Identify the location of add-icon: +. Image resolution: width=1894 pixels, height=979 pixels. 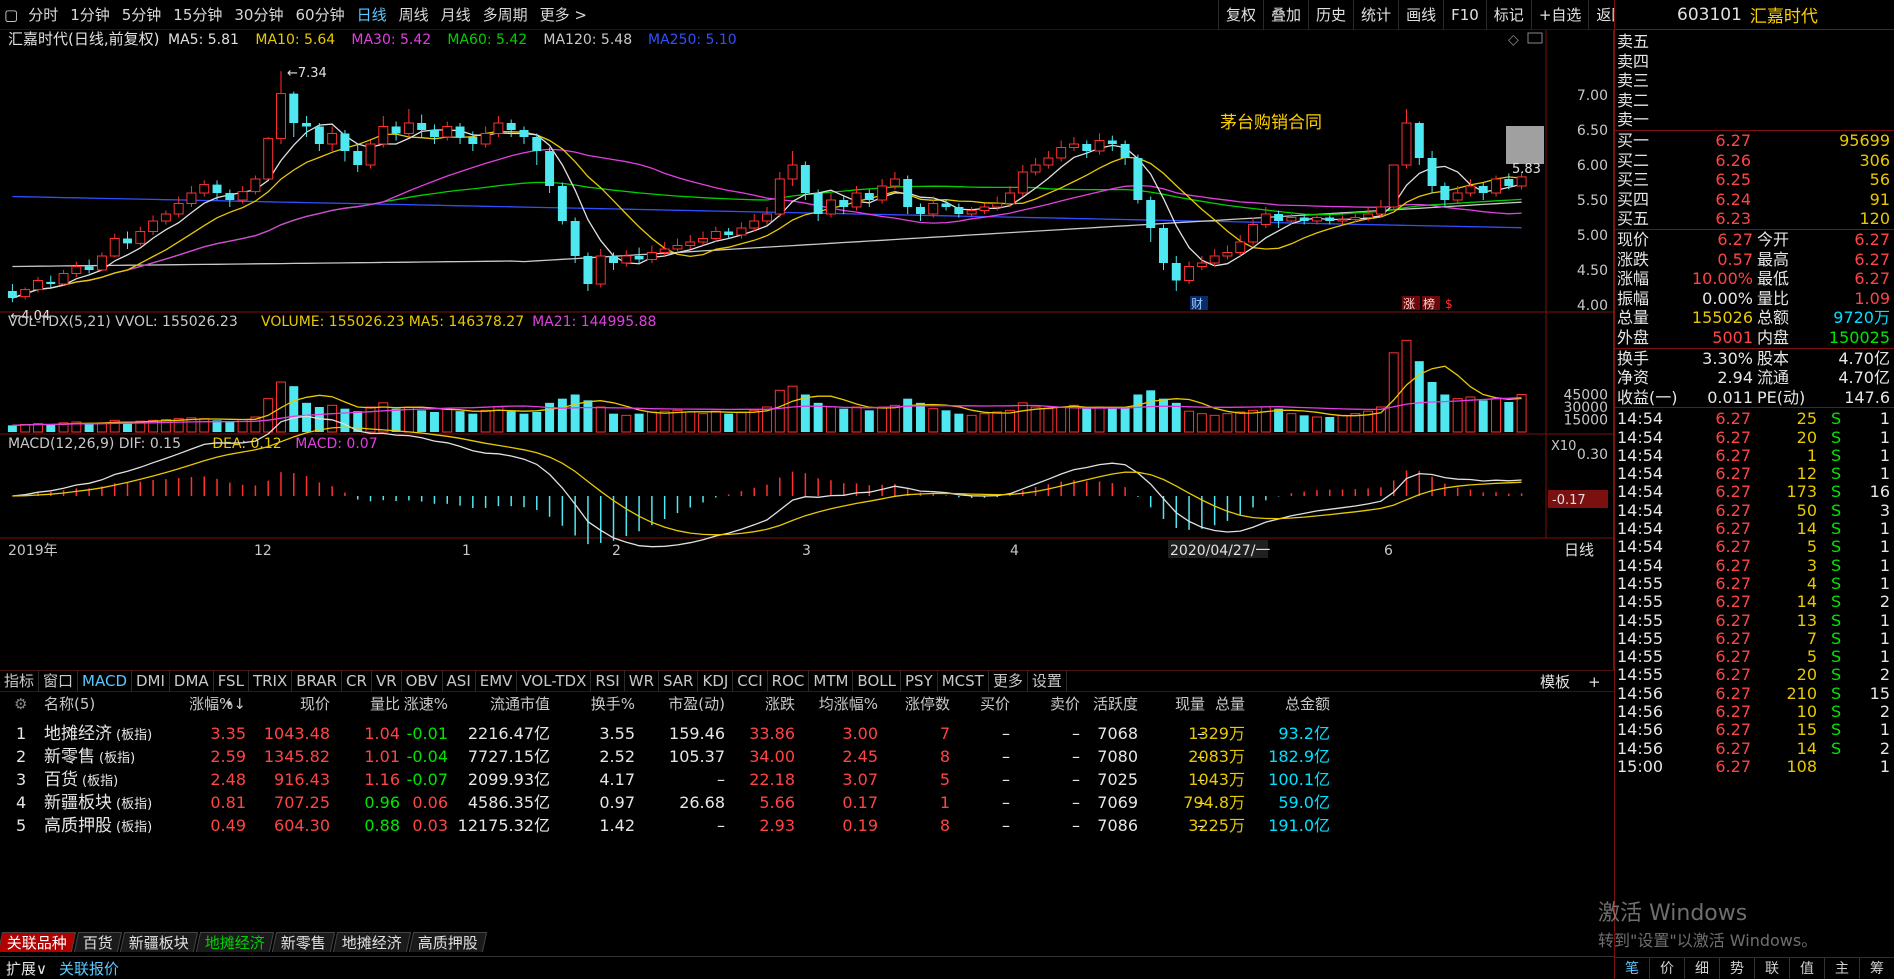
(1594, 682).